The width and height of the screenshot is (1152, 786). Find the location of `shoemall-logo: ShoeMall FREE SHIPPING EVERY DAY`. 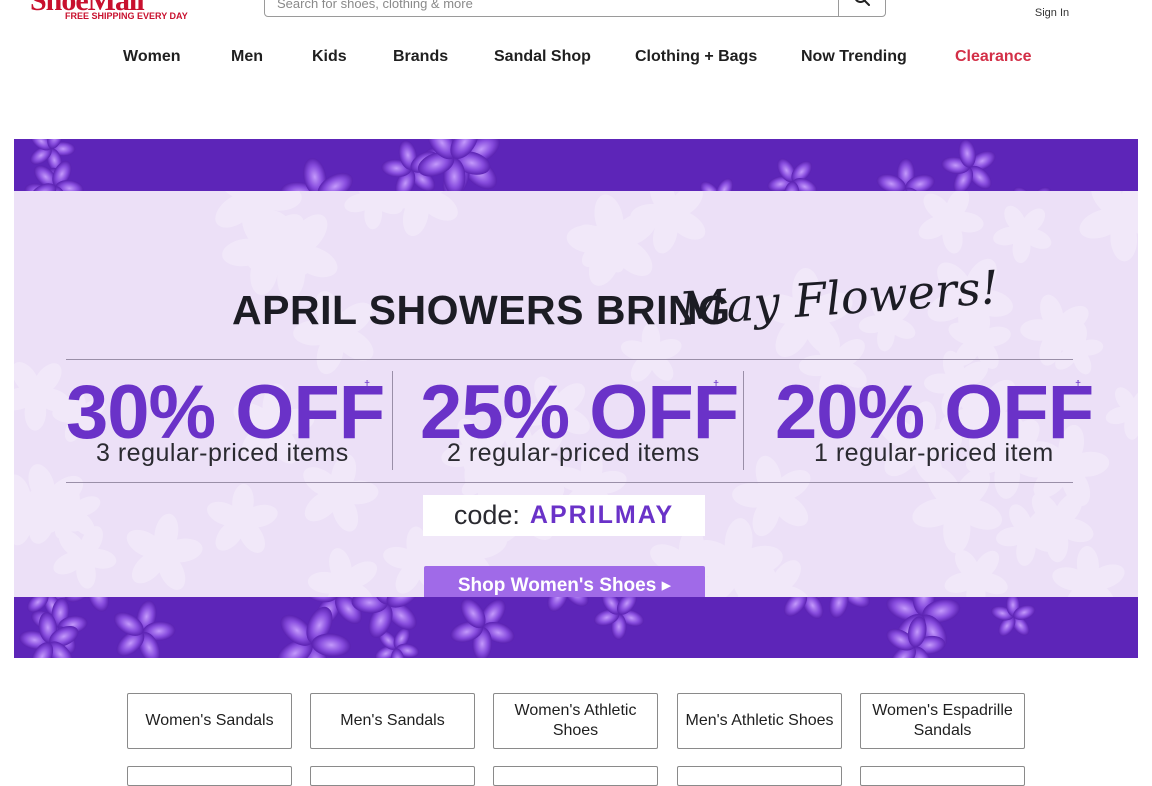

shoemall-logo: ShoeMall FREE SHIPPING EVERY DAY is located at coordinates (117, 12).